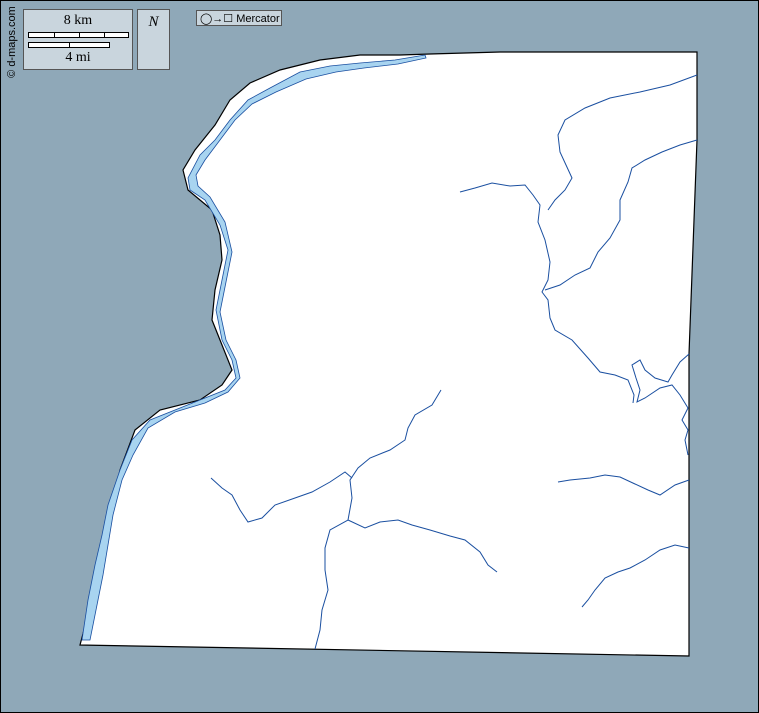 This screenshot has width=759, height=713. What do you see at coordinates (78, 57) in the screenshot?
I see `scale-mi-label: 4 mi` at bounding box center [78, 57].